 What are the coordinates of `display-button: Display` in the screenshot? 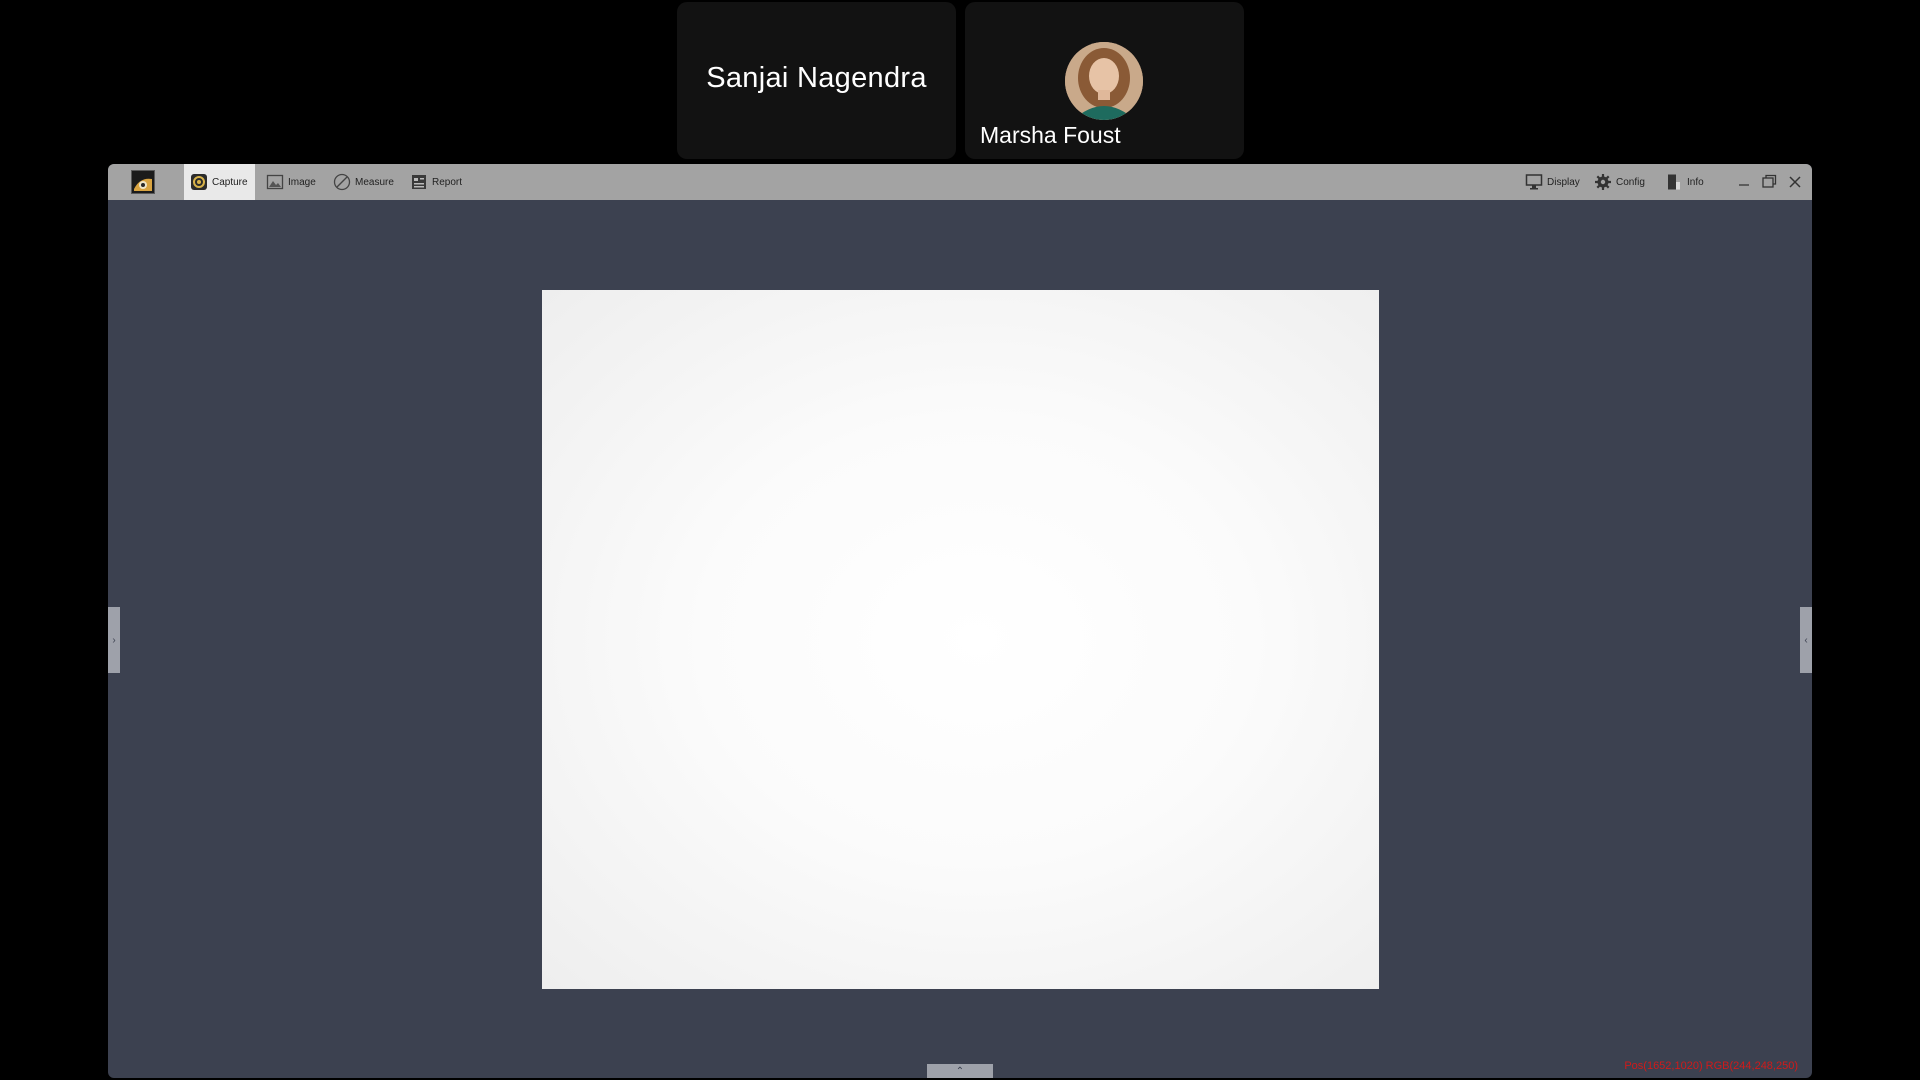 It's located at (1550, 182).